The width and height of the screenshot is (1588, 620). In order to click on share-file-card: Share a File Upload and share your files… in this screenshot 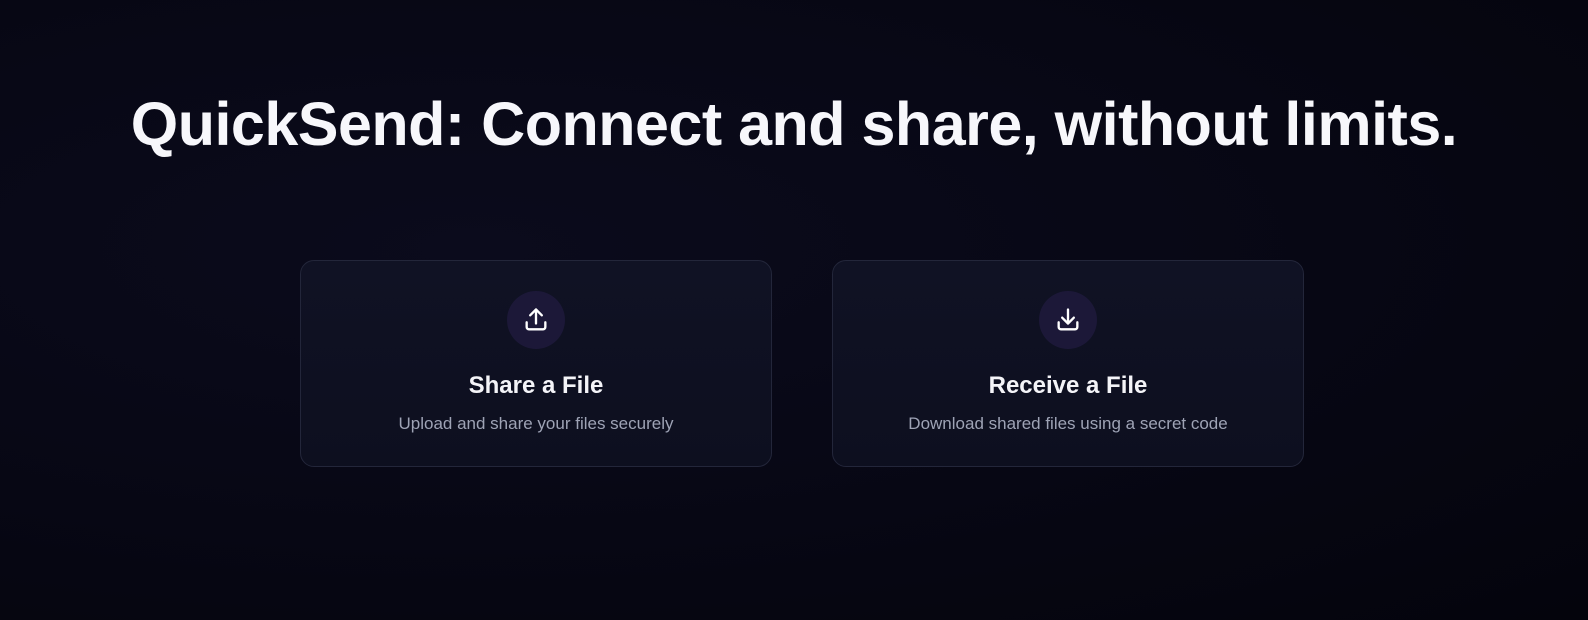, I will do `click(536, 363)`.